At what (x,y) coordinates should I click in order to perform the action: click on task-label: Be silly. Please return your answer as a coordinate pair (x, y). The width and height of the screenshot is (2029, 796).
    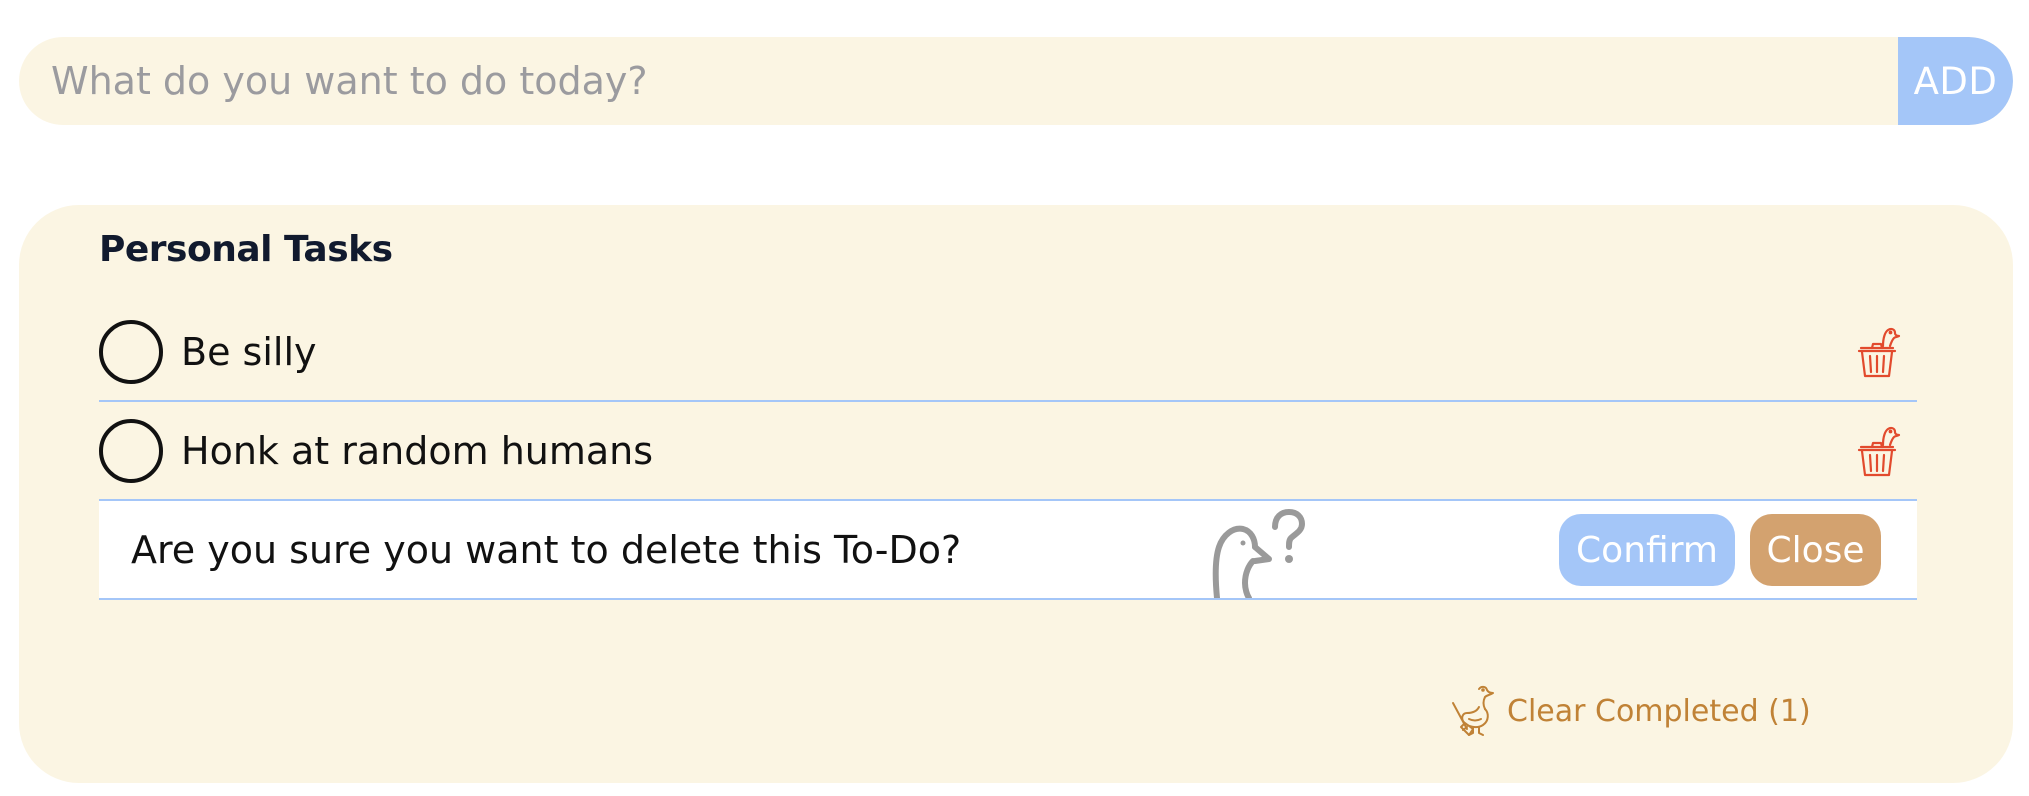
    Looking at the image, I should click on (249, 351).